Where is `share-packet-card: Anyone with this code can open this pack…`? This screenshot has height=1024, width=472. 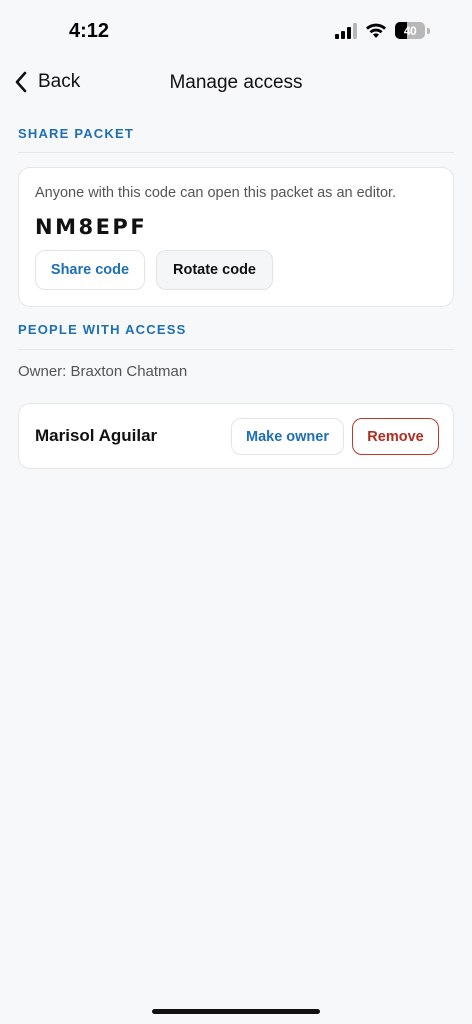
share-packet-card: Anyone with this code can open this pack… is located at coordinates (236, 237).